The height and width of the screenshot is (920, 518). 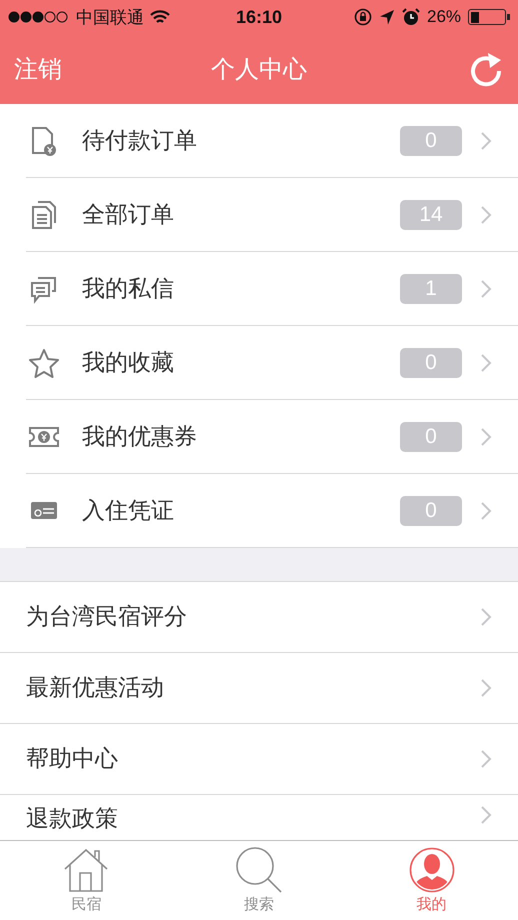 I want to click on documents-icon, so click(x=44, y=215).